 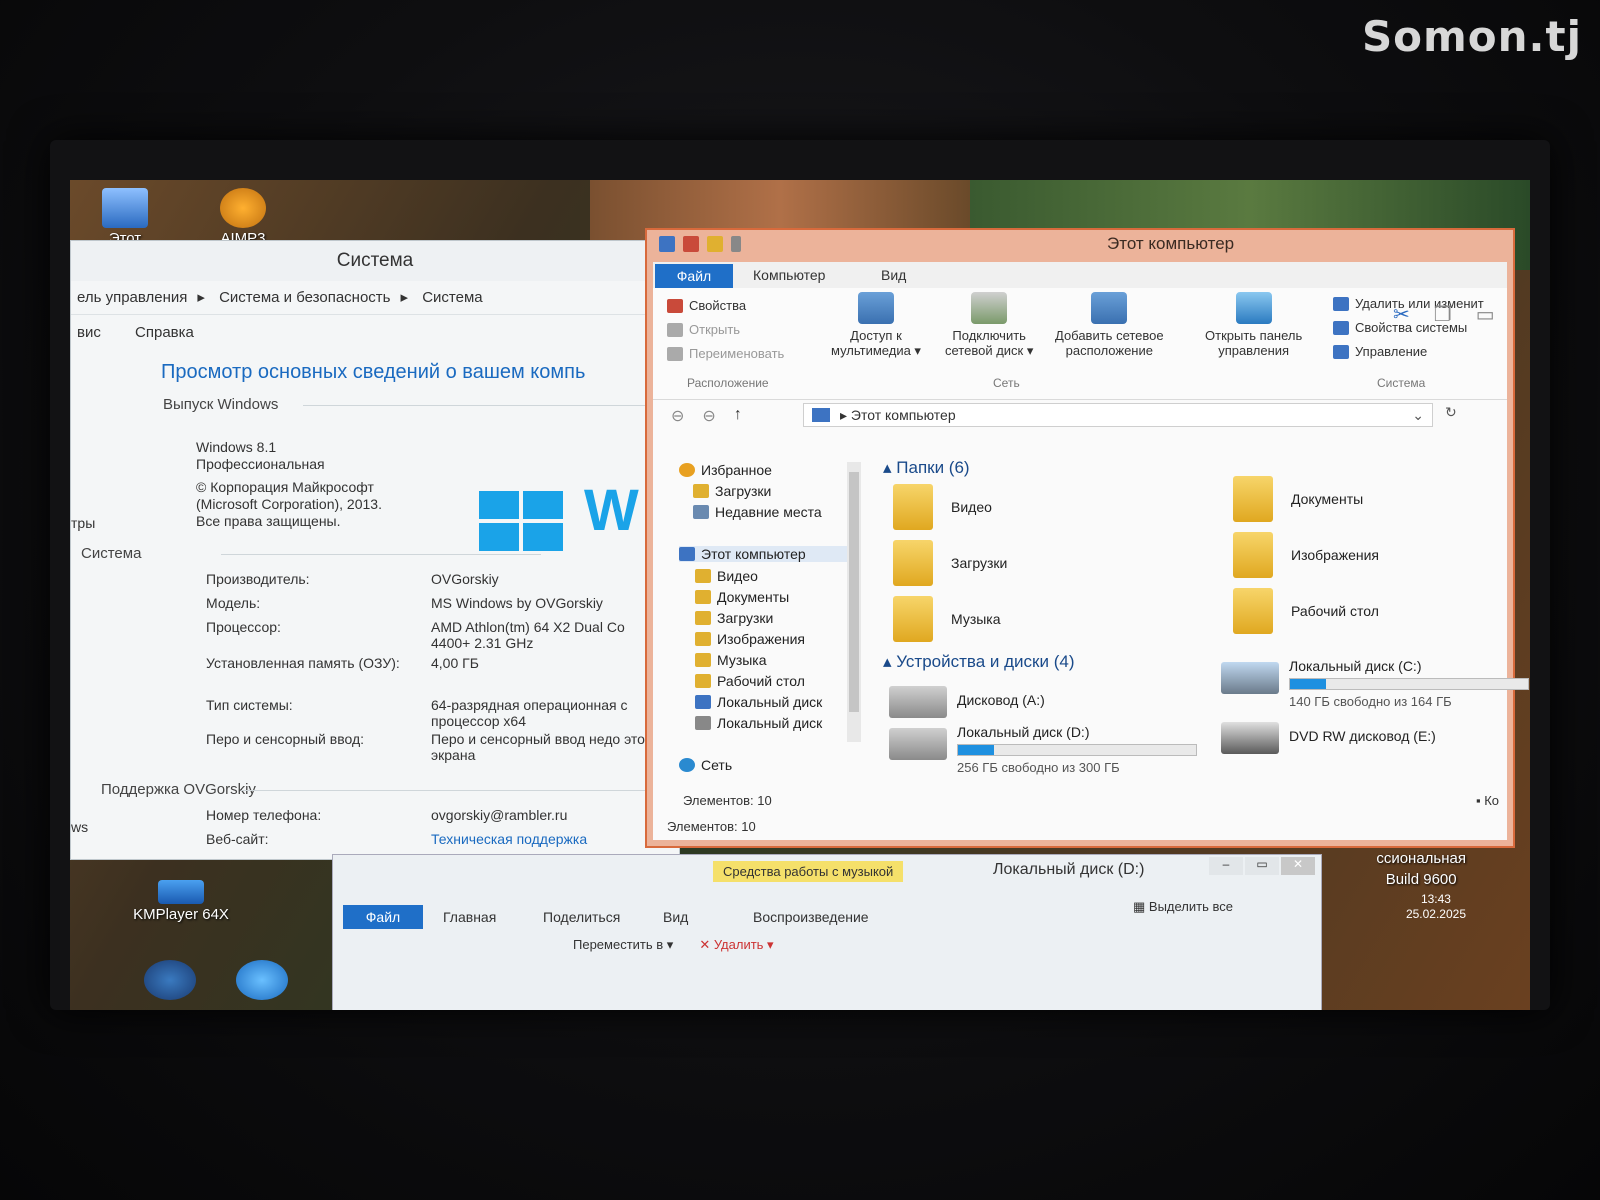 What do you see at coordinates (711, 826) in the screenshot?
I see `status-bar: Элементов: 10` at bounding box center [711, 826].